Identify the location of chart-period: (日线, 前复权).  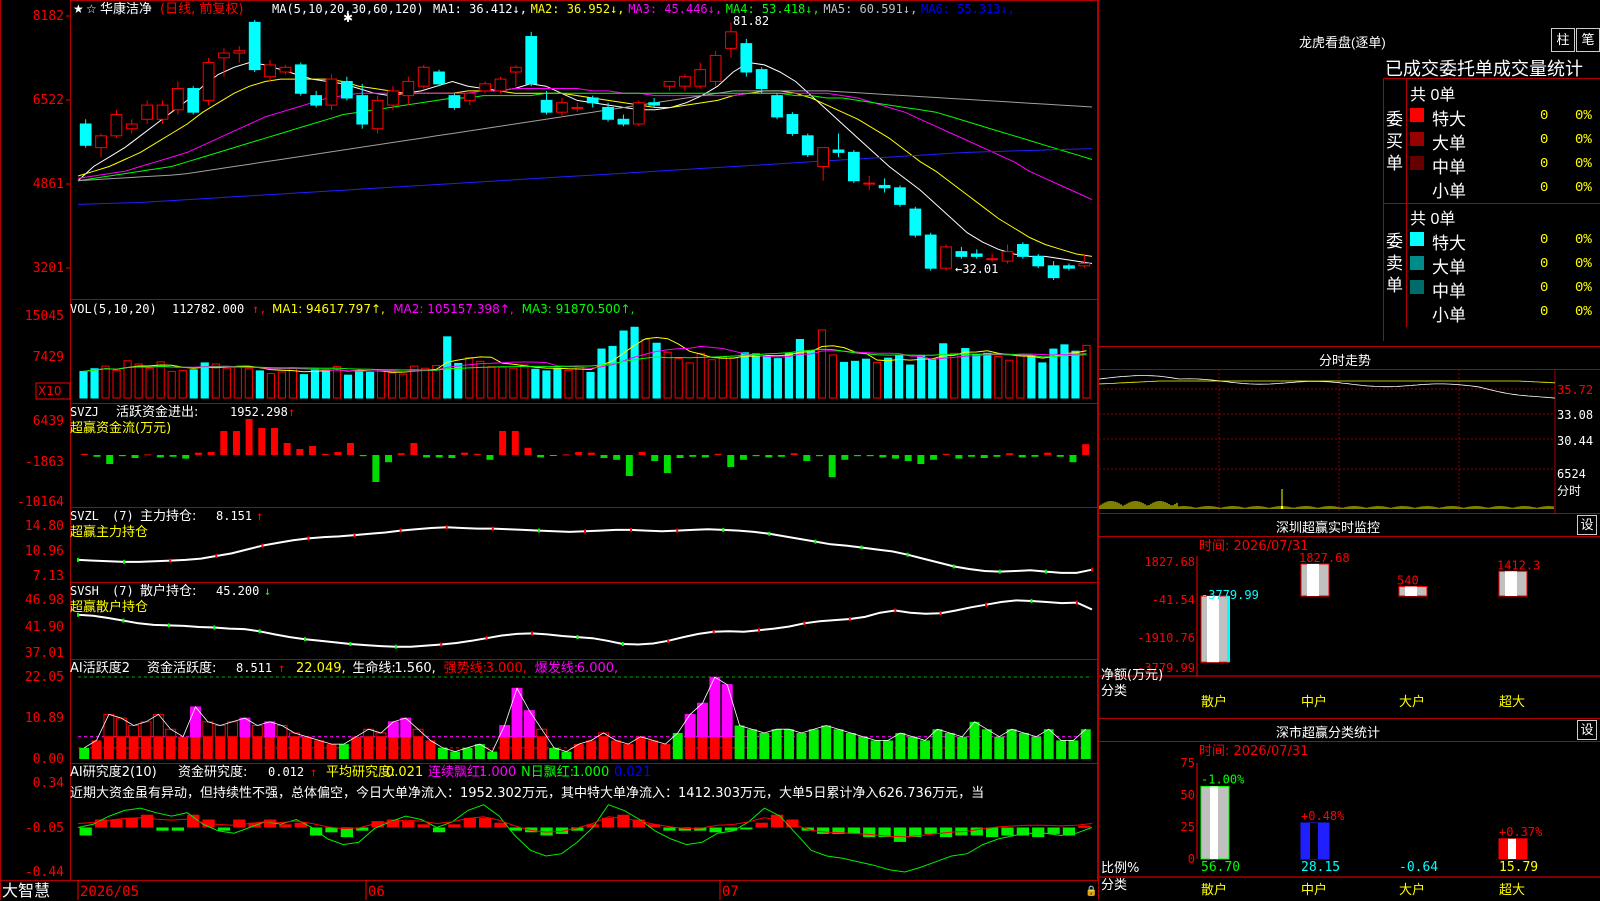
(201, 9).